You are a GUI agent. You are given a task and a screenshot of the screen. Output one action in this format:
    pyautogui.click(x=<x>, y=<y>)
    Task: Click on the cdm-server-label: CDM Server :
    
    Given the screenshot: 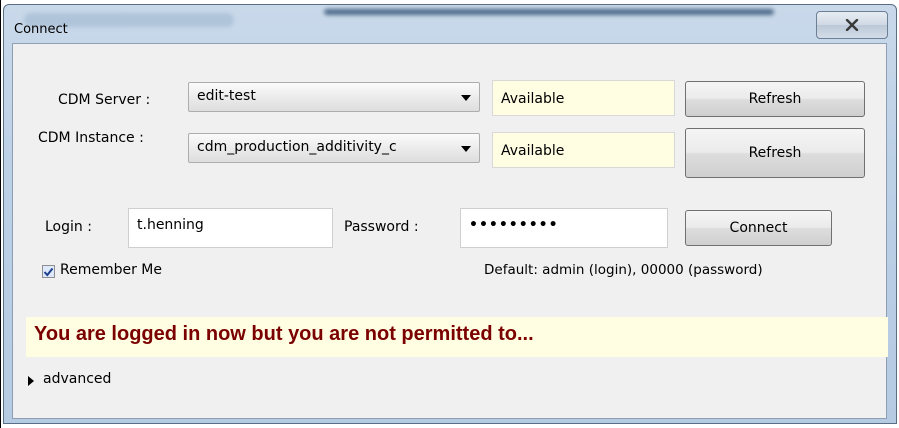 What is the action you would take?
    pyautogui.click(x=104, y=100)
    